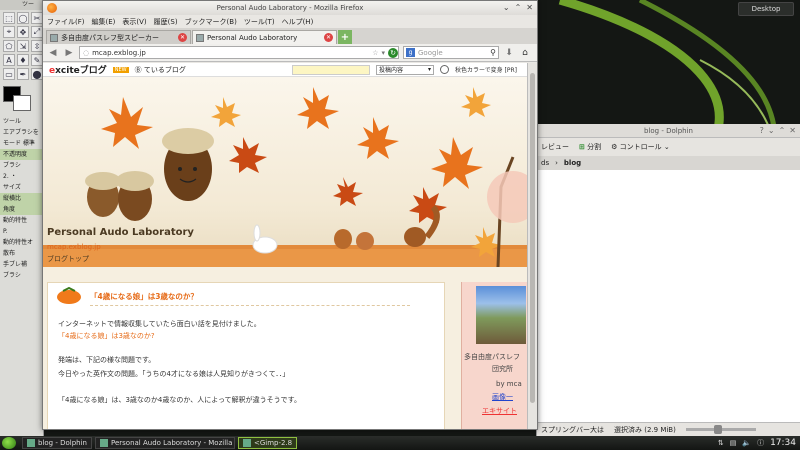 The height and width of the screenshot is (450, 800). I want to click on post-link: 「4歳になる娘」は3歳なのか?, so click(106, 336).